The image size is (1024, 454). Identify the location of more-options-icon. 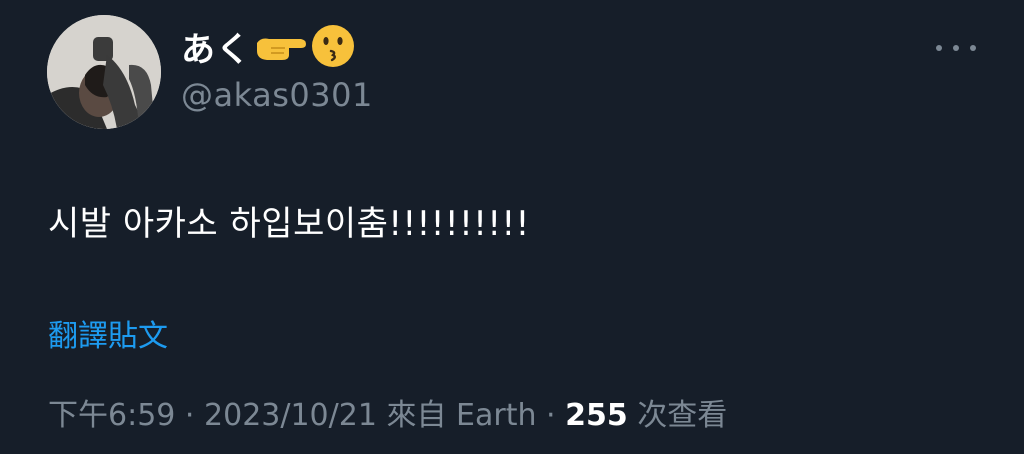
(956, 48).